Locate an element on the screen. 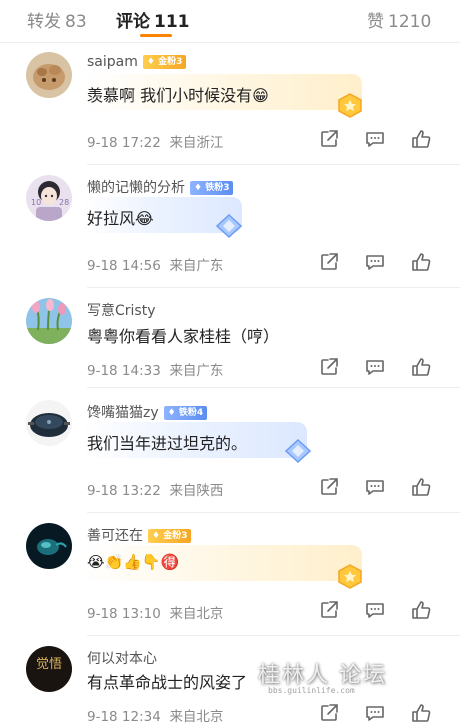  tab-comments-label: 评论 is located at coordinates (133, 22).